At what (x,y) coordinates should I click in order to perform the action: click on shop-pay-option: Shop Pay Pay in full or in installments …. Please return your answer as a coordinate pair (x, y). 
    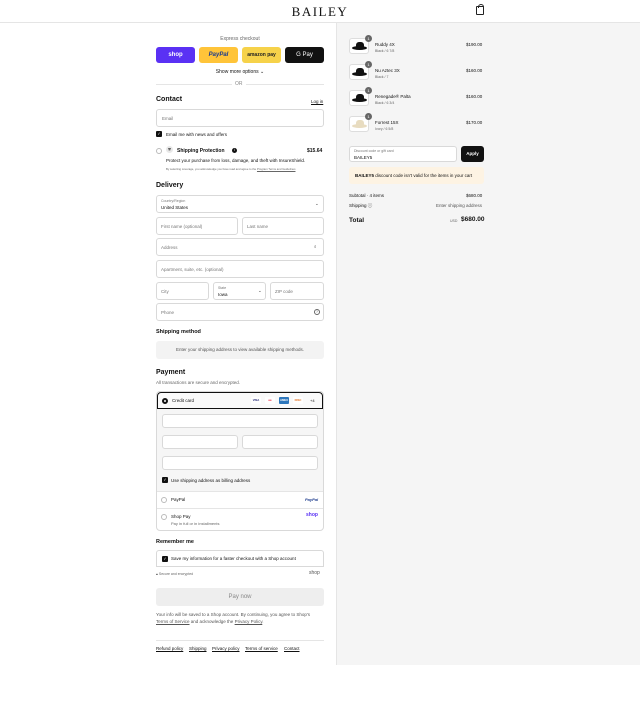
    Looking at the image, I should click on (240, 519).